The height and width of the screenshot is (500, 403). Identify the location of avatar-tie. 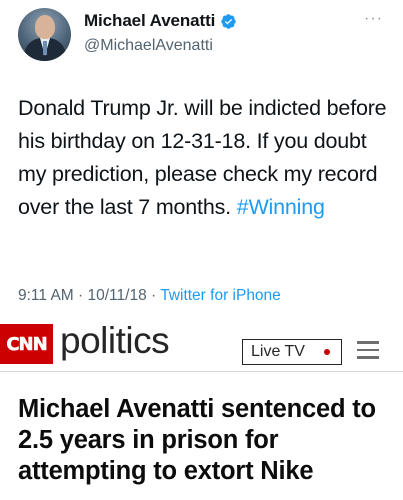
(45, 48).